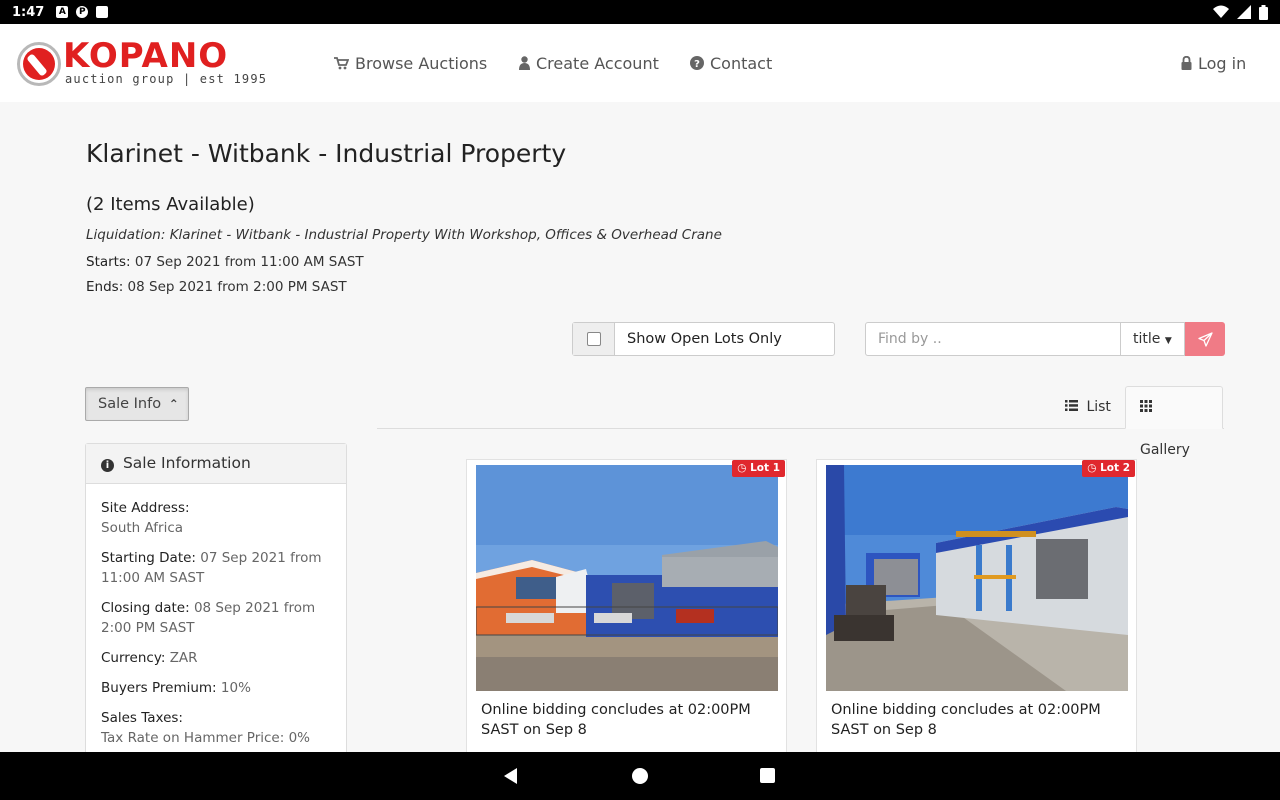 The height and width of the screenshot is (800, 1280). What do you see at coordinates (102, 12) in the screenshot?
I see `sd-card-icon` at bounding box center [102, 12].